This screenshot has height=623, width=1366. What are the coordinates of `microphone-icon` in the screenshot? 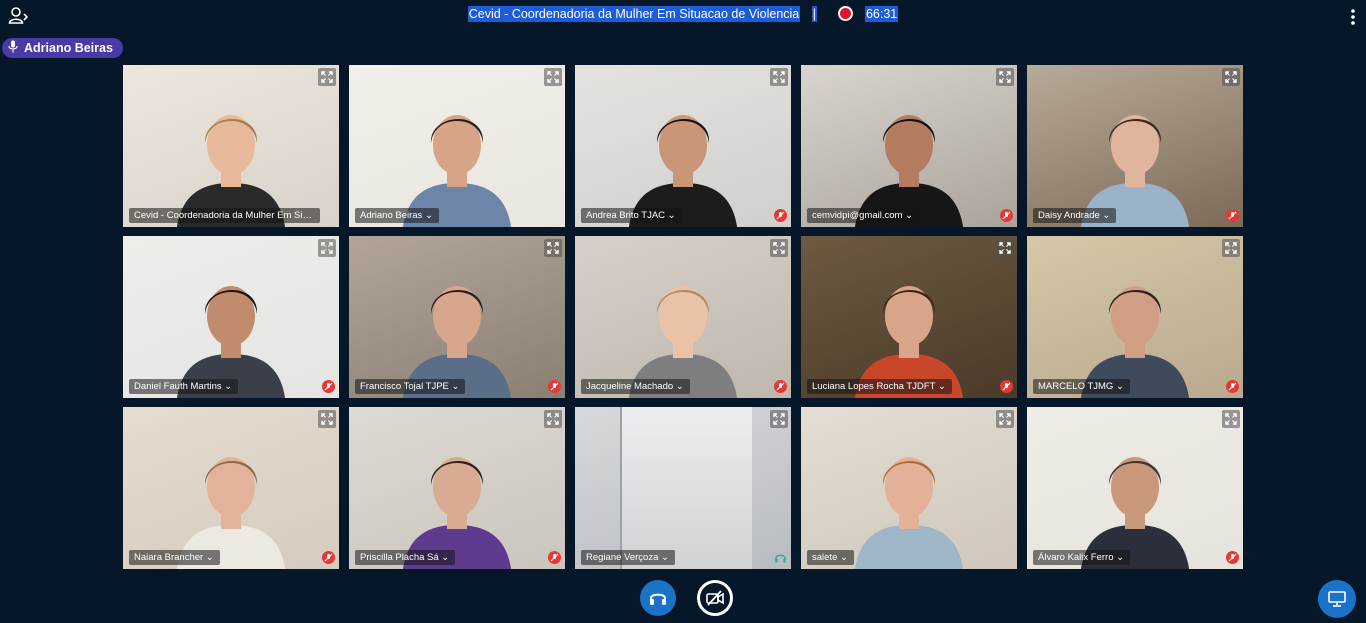 It's located at (13, 48).